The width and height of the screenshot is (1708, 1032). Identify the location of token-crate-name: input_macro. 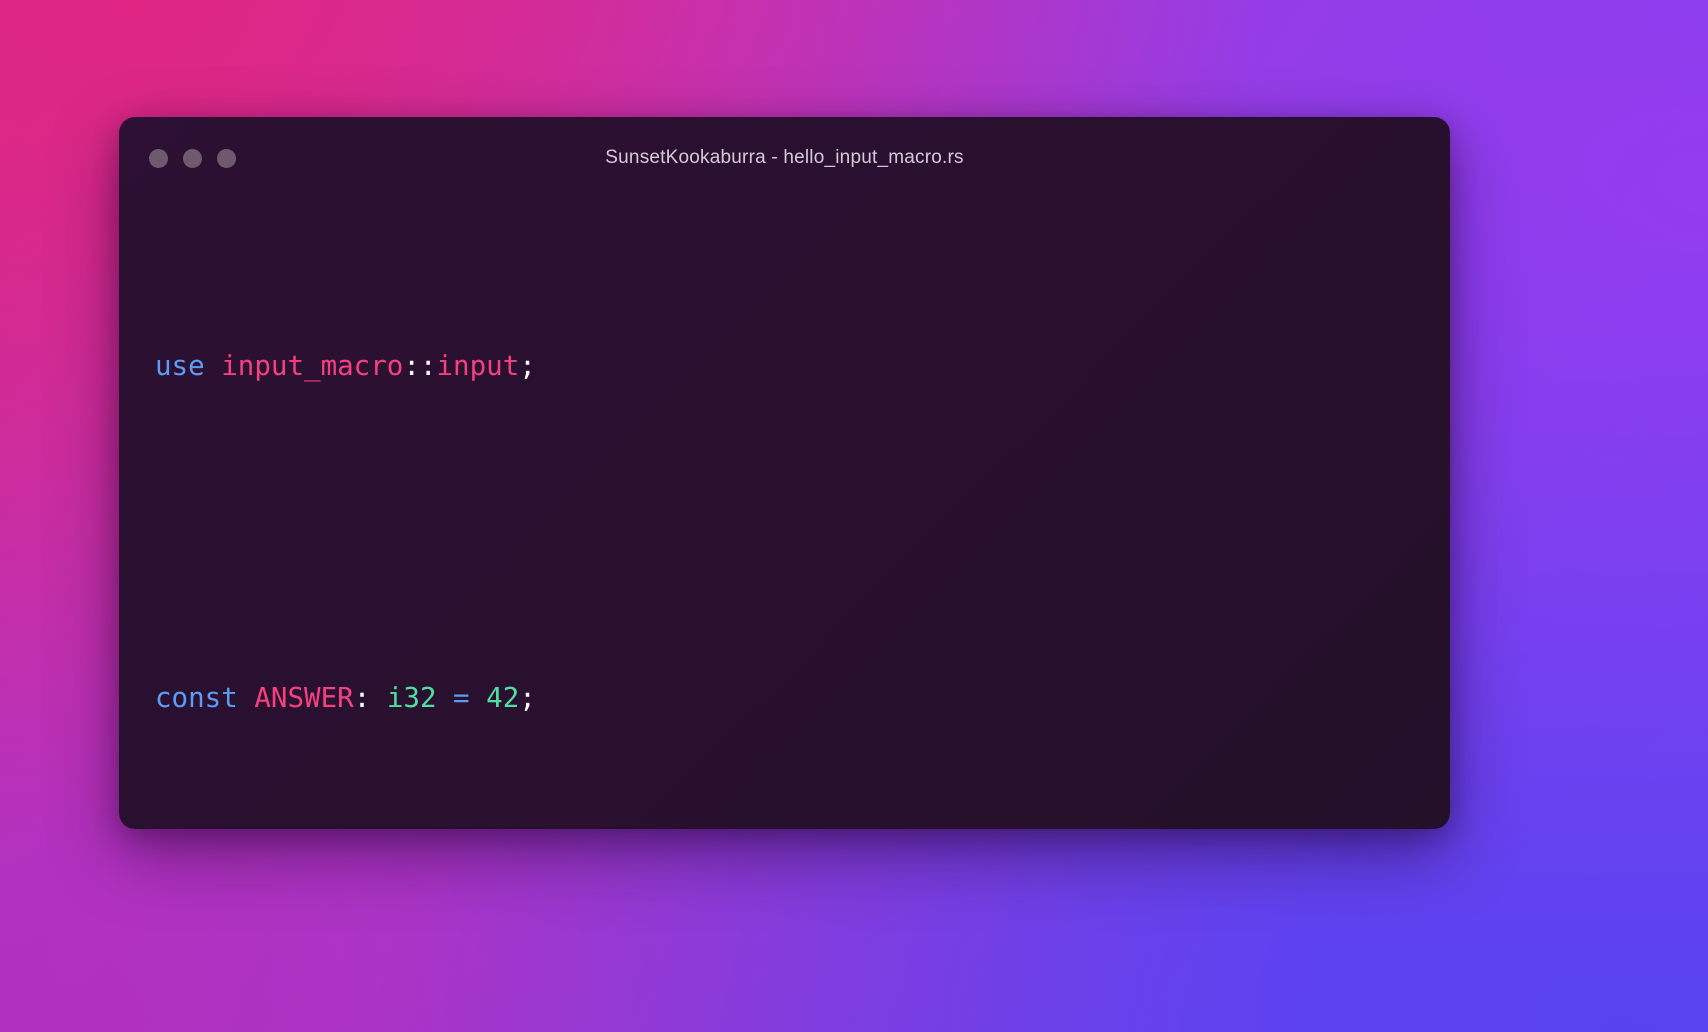
(312, 365).